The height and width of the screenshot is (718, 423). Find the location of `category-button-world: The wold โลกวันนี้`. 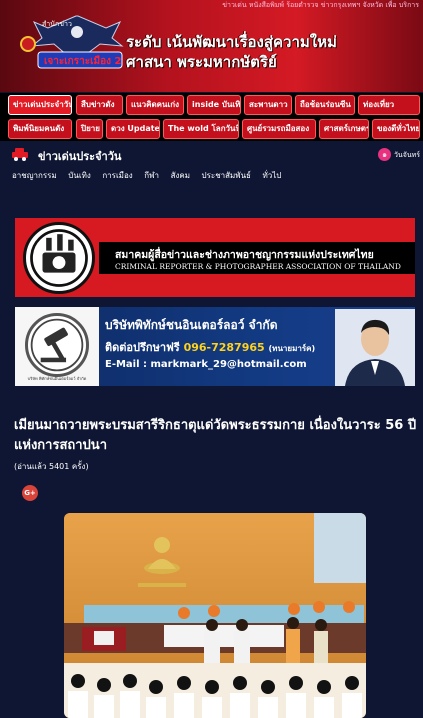

category-button-world: The wold โลกวันนี้ is located at coordinates (201, 129).